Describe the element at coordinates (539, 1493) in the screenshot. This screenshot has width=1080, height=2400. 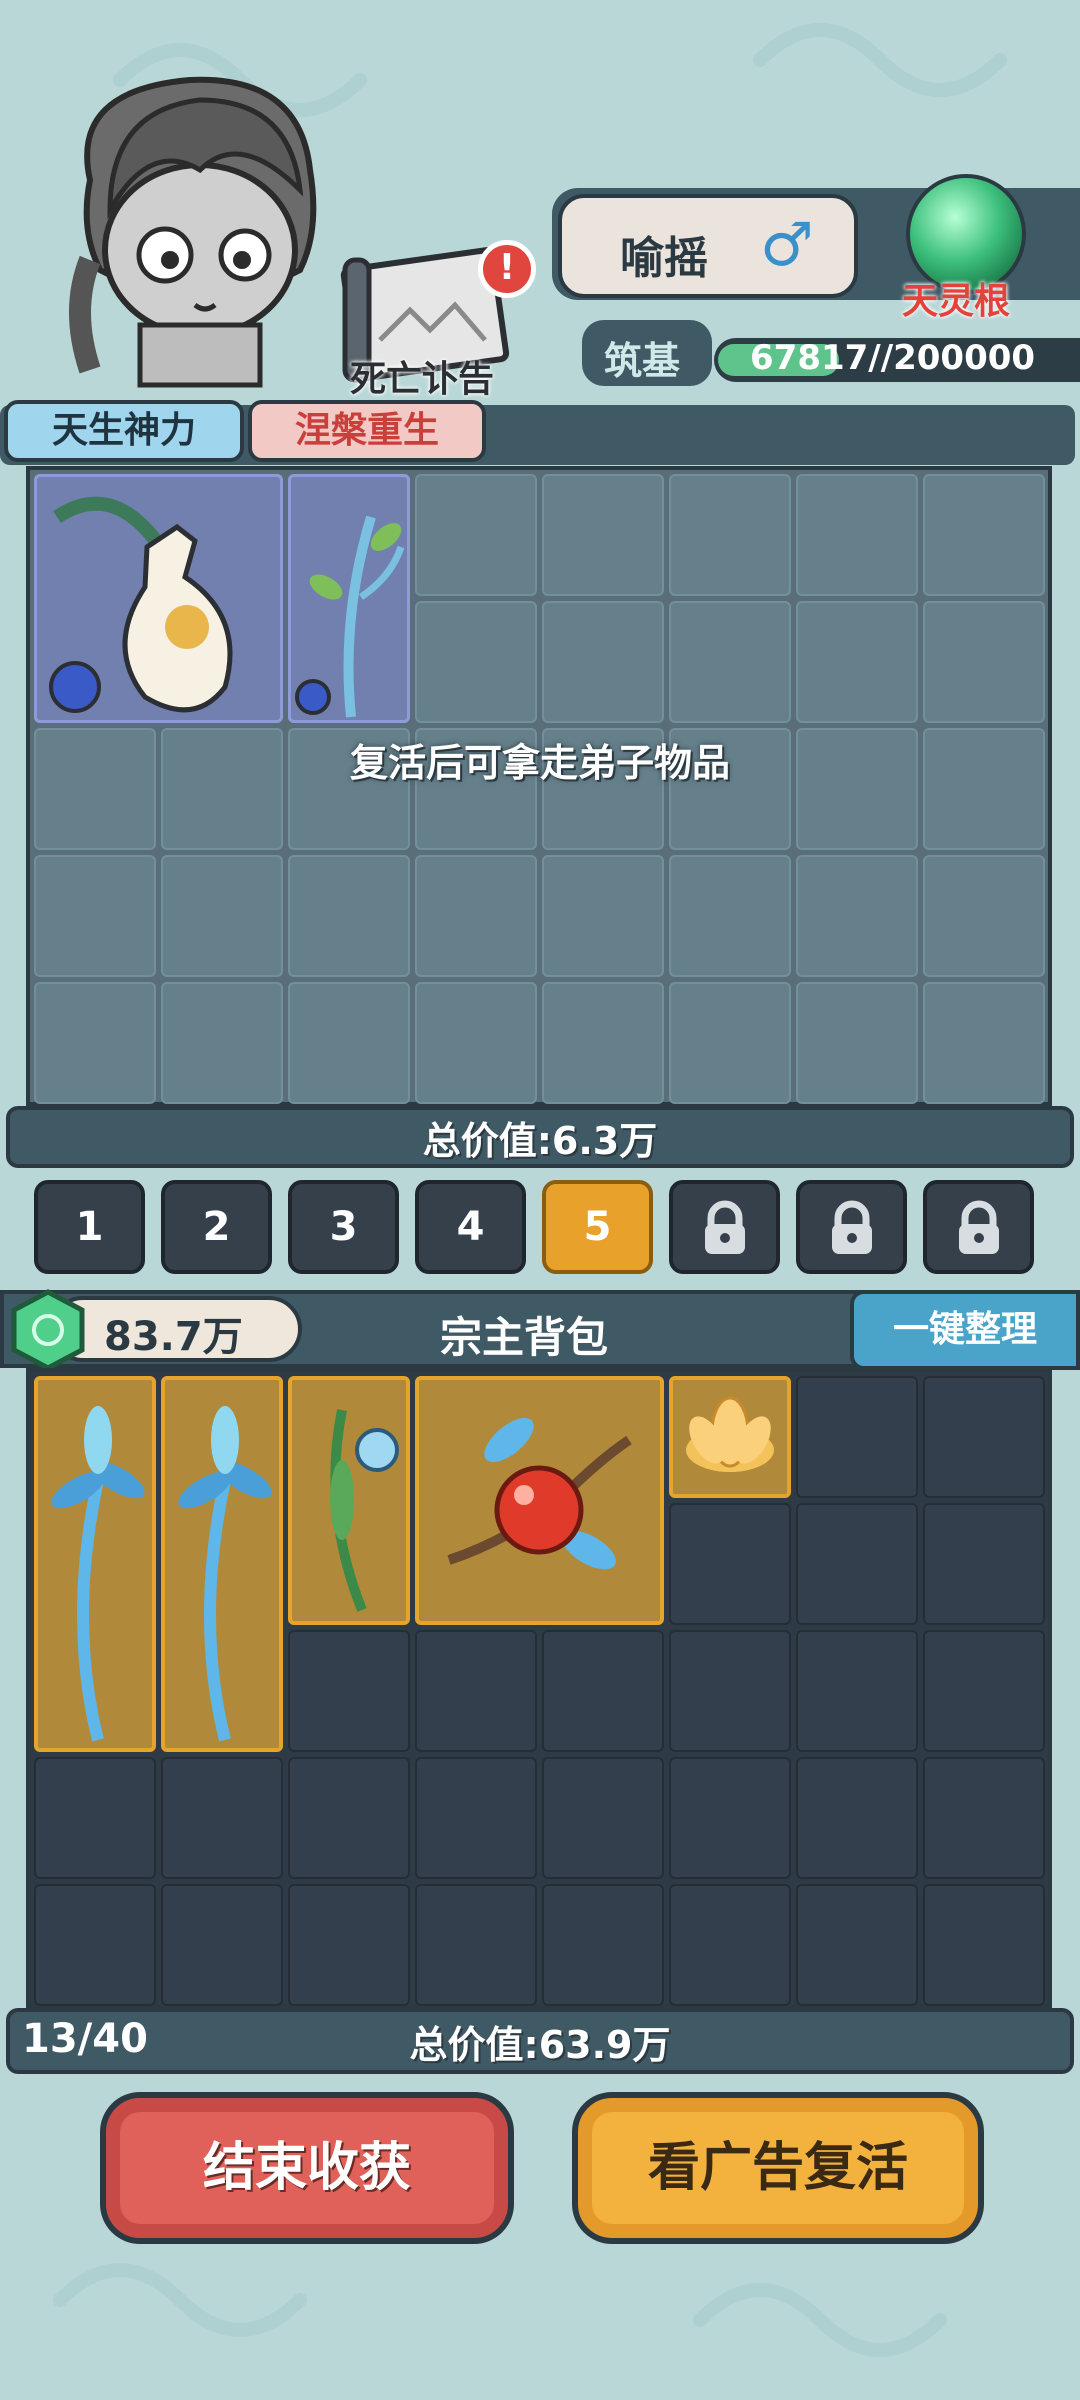
I see `red-spirit-fruit-icon` at that location.